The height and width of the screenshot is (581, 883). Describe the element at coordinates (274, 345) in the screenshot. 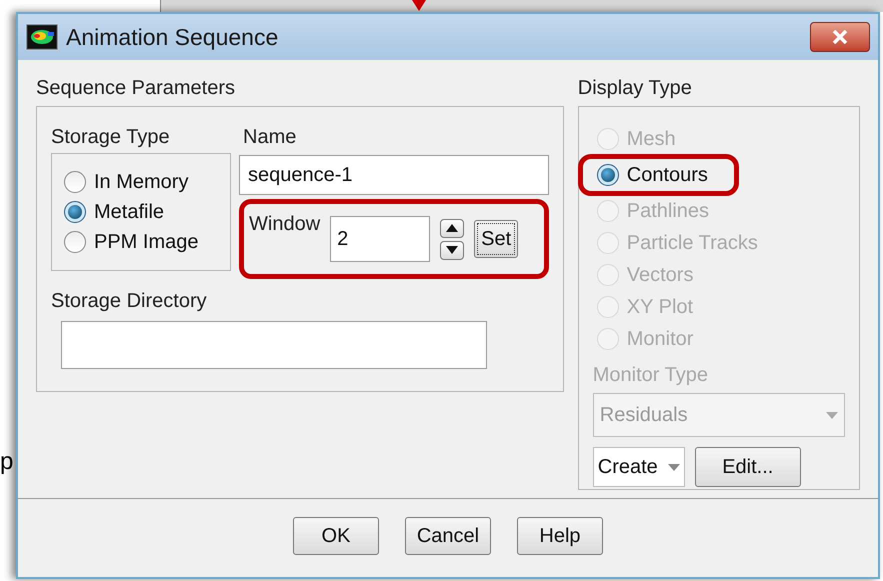

I see `storage-directory-field` at that location.